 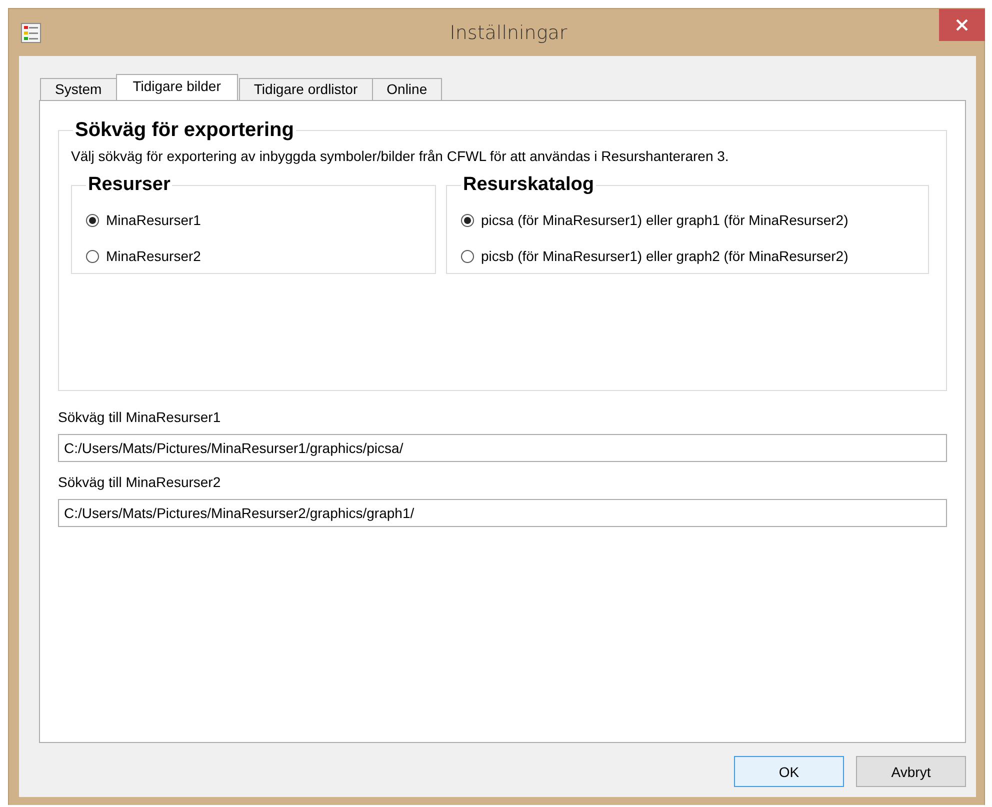 What do you see at coordinates (153, 256) in the screenshot?
I see `radio-label: MinaResurser2` at bounding box center [153, 256].